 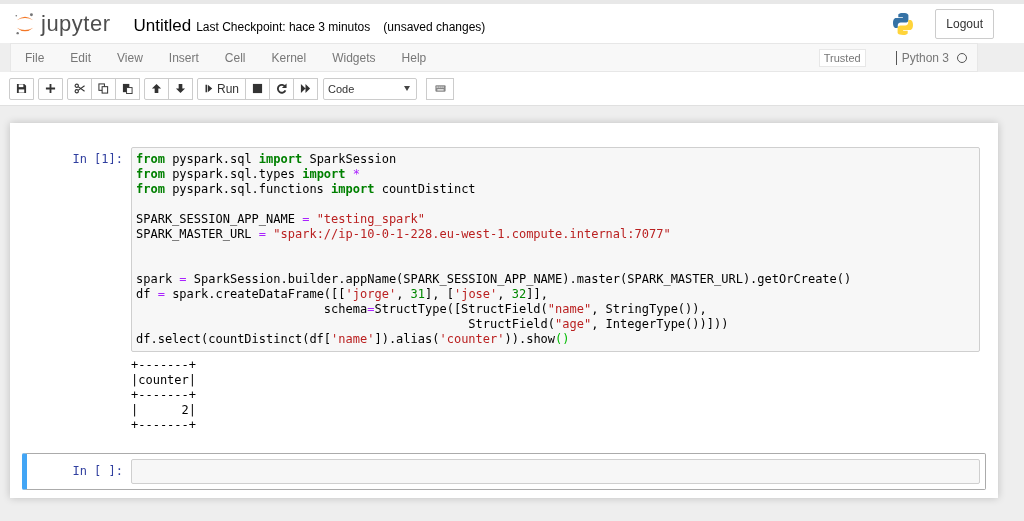 I want to click on code-line: df.select(countDistinct(df['name']).alias('counter')).show(), so click(x=353, y=339).